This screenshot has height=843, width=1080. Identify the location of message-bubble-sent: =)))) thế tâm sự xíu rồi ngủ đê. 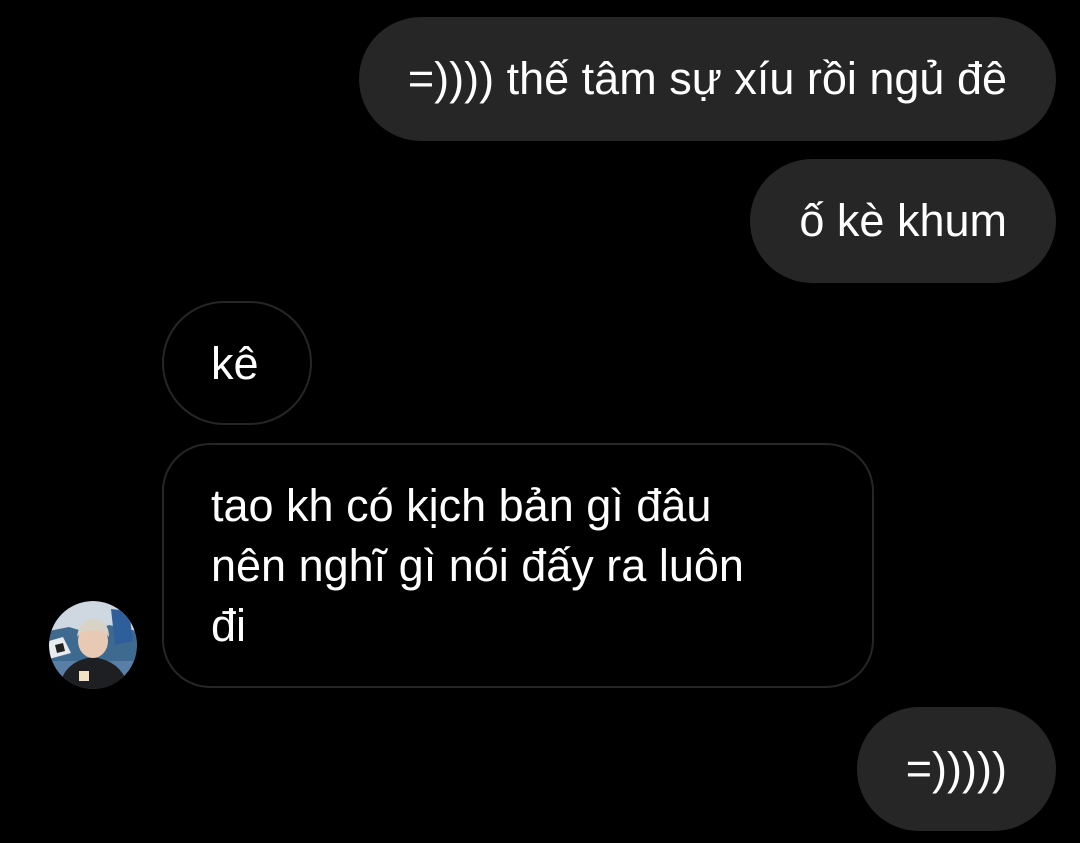
(707, 79).